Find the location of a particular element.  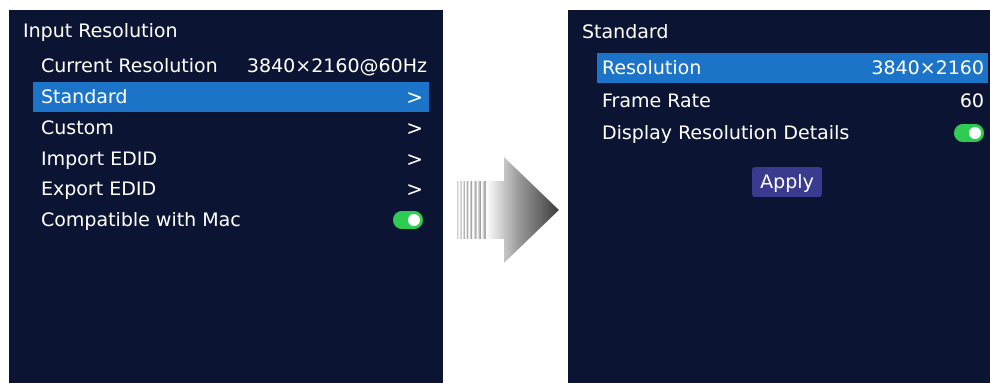

display-details-toggle is located at coordinates (969, 133).